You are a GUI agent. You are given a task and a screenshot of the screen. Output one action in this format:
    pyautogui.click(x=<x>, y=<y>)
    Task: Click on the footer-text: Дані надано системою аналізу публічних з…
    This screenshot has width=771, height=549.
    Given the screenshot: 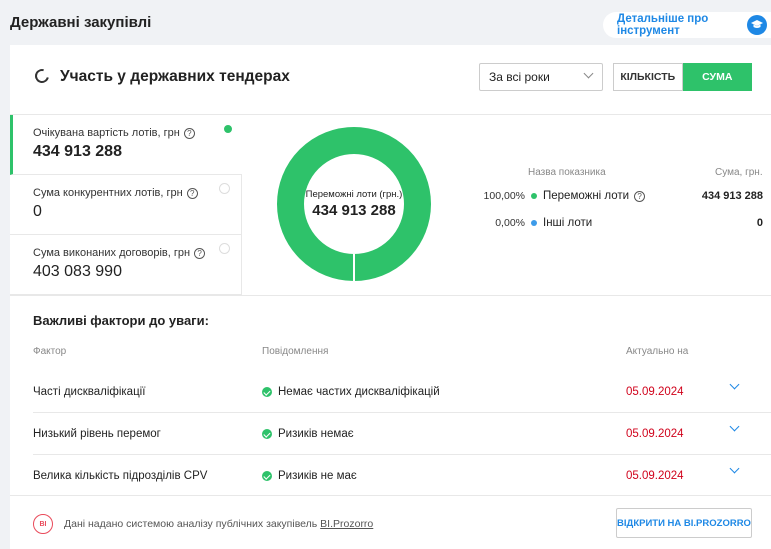 What is the action you would take?
    pyautogui.click(x=218, y=524)
    